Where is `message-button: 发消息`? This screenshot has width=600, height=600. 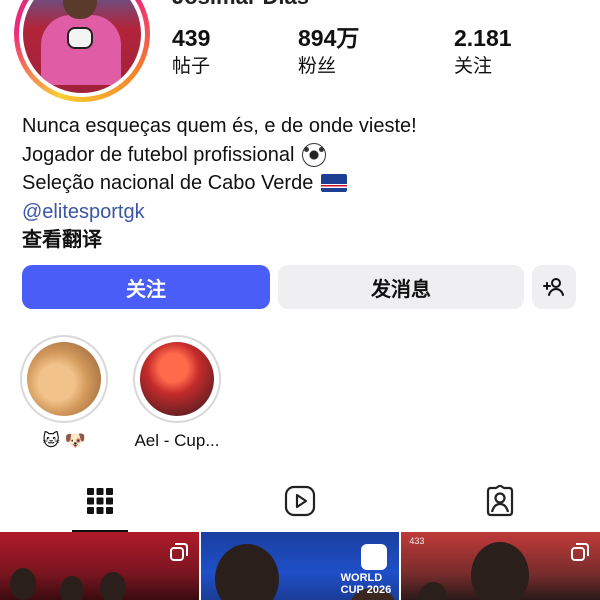
message-button: 发消息 is located at coordinates (401, 287).